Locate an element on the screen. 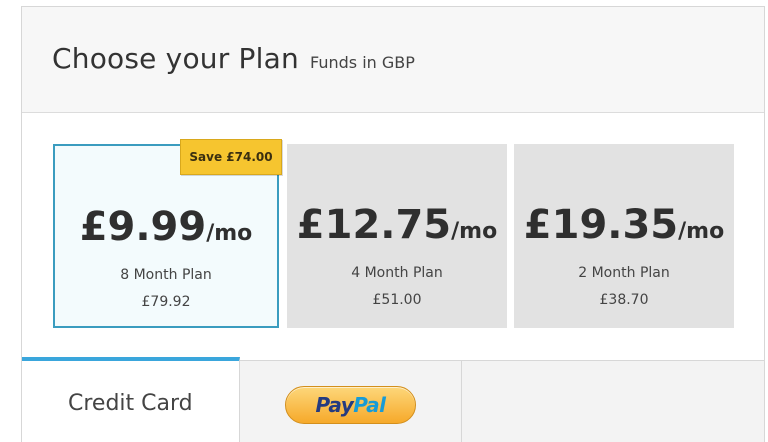 The image size is (768, 442). plan-total: £51.00 is located at coordinates (397, 300).